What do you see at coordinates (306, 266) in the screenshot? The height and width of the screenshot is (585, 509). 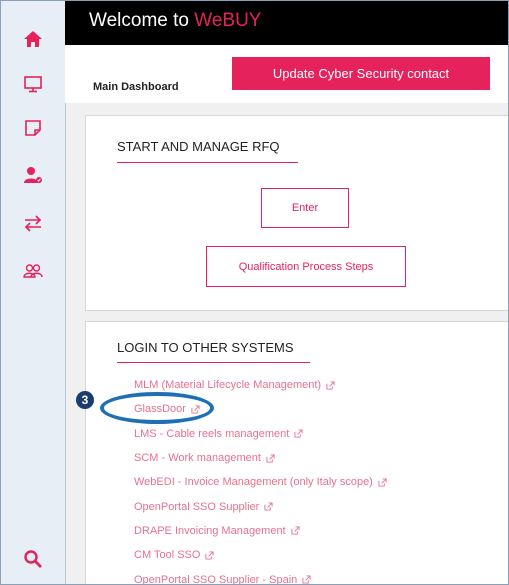 I see `qualification-process-steps-button: Qualification Process Steps` at bounding box center [306, 266].